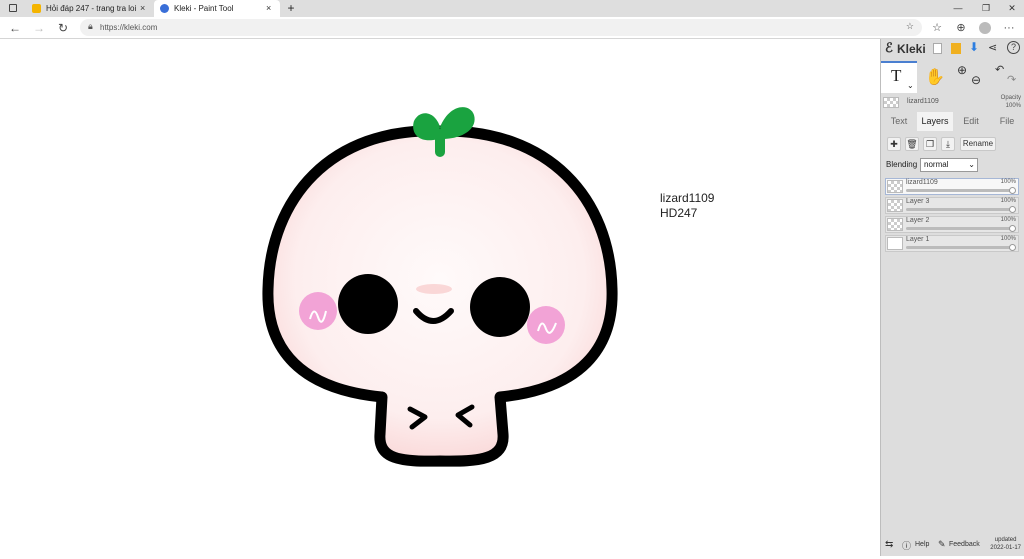  Describe the element at coordinates (976, 80) in the screenshot. I see `zoom-out-icon: ⊖` at that location.